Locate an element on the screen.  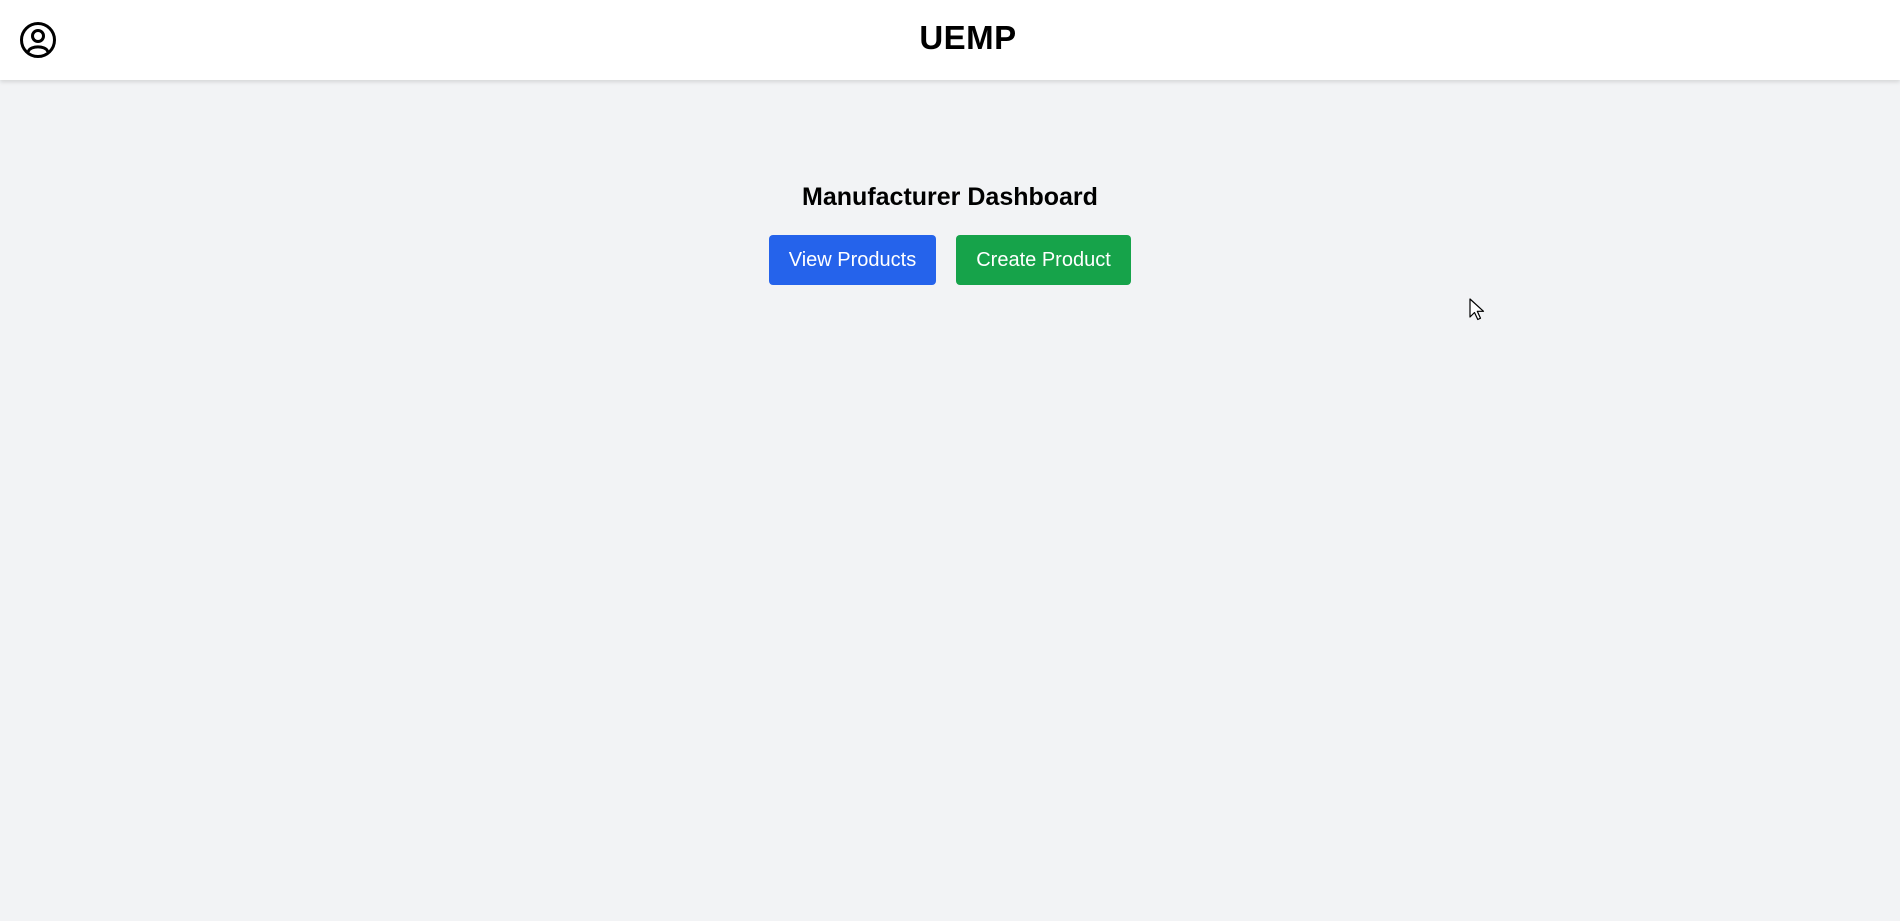
profile-button is located at coordinates (38, 40).